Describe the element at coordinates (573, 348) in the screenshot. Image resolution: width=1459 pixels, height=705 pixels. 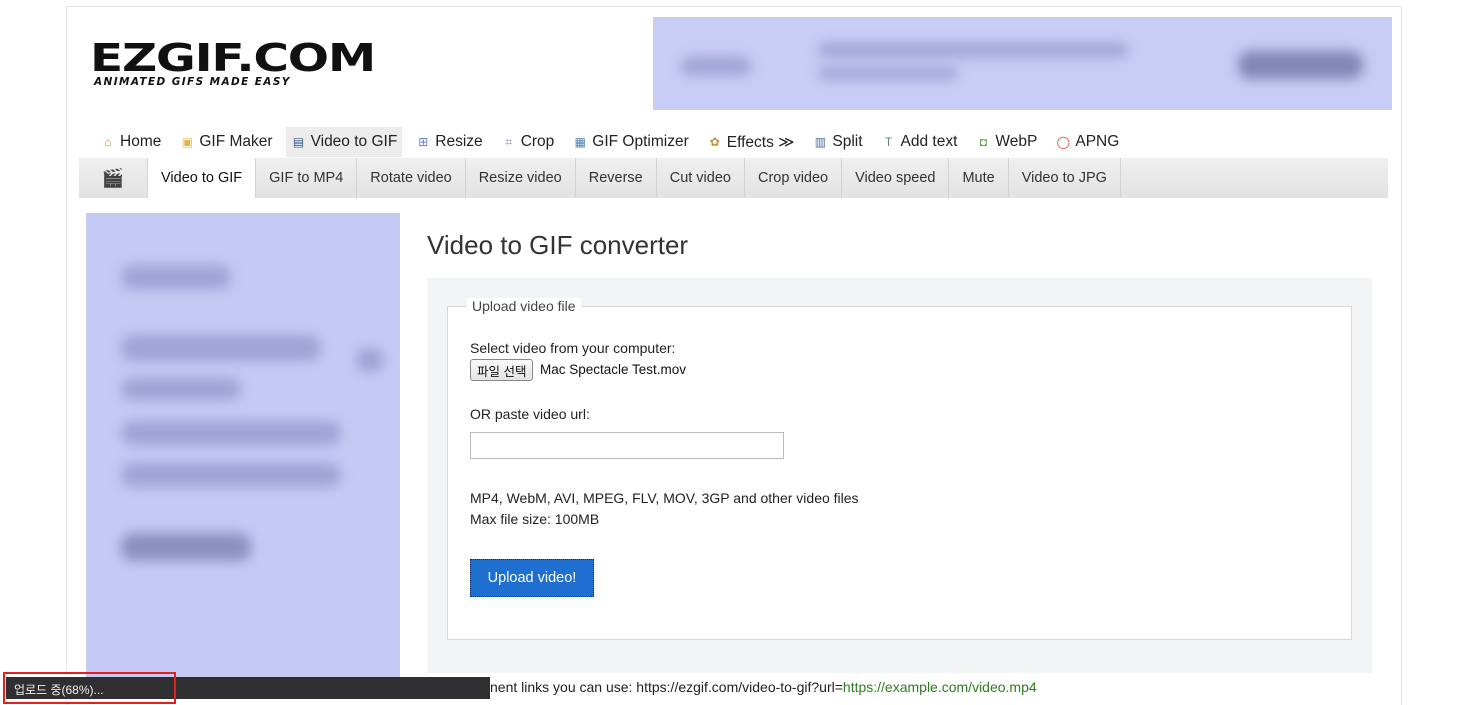
I see `select-file-label: Select video from your computer:` at that location.